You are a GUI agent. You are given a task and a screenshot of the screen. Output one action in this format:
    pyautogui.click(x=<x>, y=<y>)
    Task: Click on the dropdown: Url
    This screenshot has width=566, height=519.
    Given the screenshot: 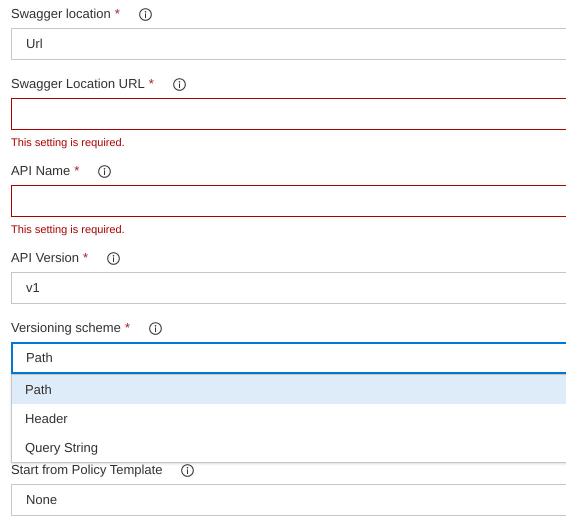 What is the action you would take?
    pyautogui.click(x=288, y=44)
    